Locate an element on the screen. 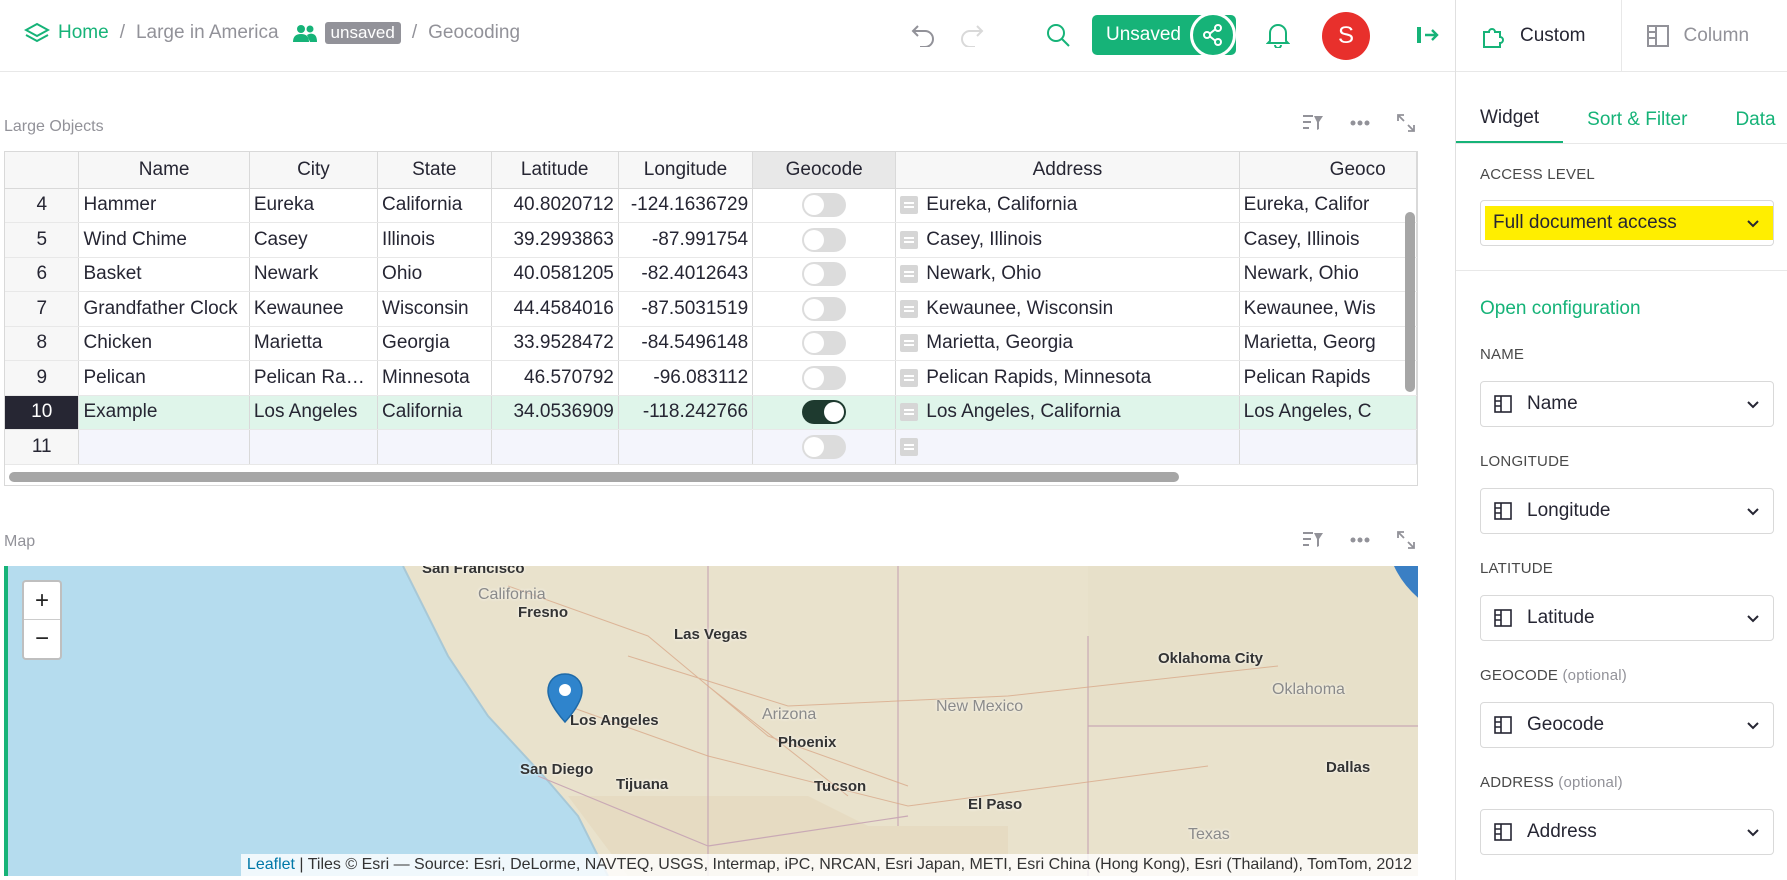 This screenshot has height=880, width=1787. cell-state: Wisconsin is located at coordinates (434, 309).